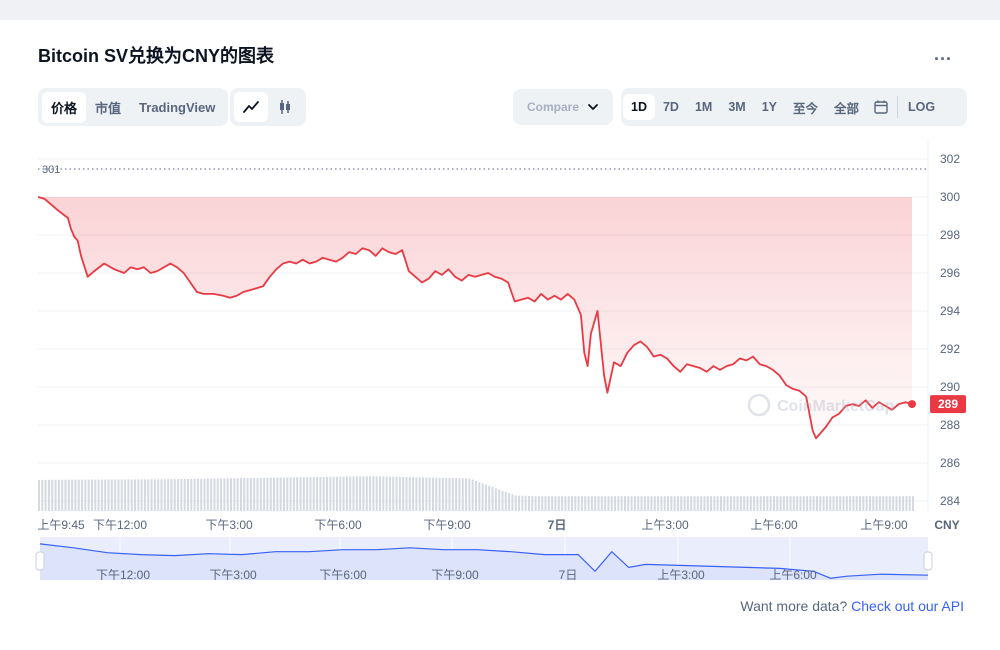  Describe the element at coordinates (793, 574) in the screenshot. I see `navigator-tick-label: 上午6:00` at that location.